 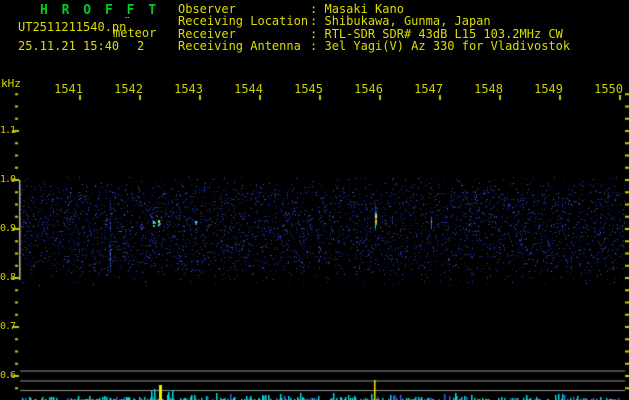 What do you see at coordinates (8, 277) in the screenshot?
I see `freq-axis-label: 0.8` at bounding box center [8, 277].